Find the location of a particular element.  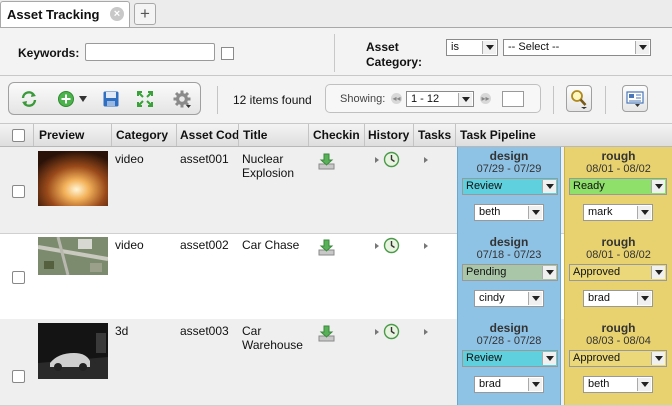

assignee-select: mark is located at coordinates (618, 212).